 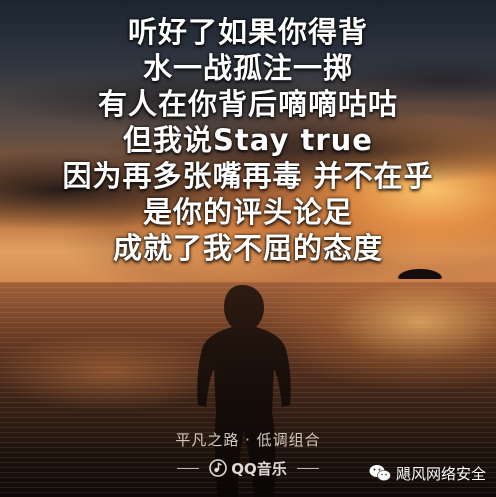 I want to click on lyric-line: 水一战孤注一掷, so click(x=247, y=68).